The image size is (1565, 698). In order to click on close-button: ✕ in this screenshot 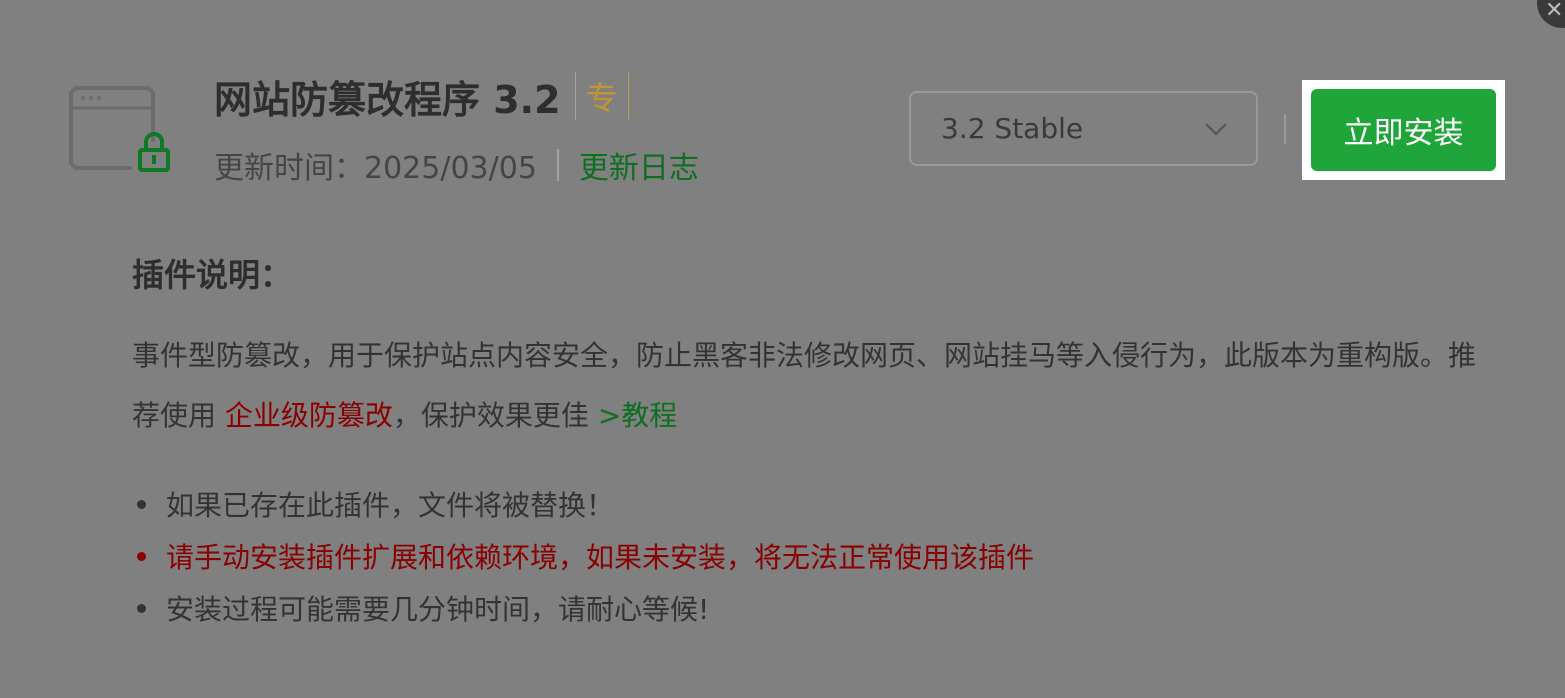, I will do `click(1551, 14)`.